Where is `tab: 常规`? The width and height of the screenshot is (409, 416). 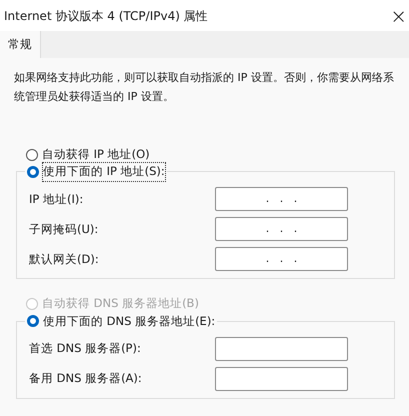 tab: 常规 is located at coordinates (20, 44).